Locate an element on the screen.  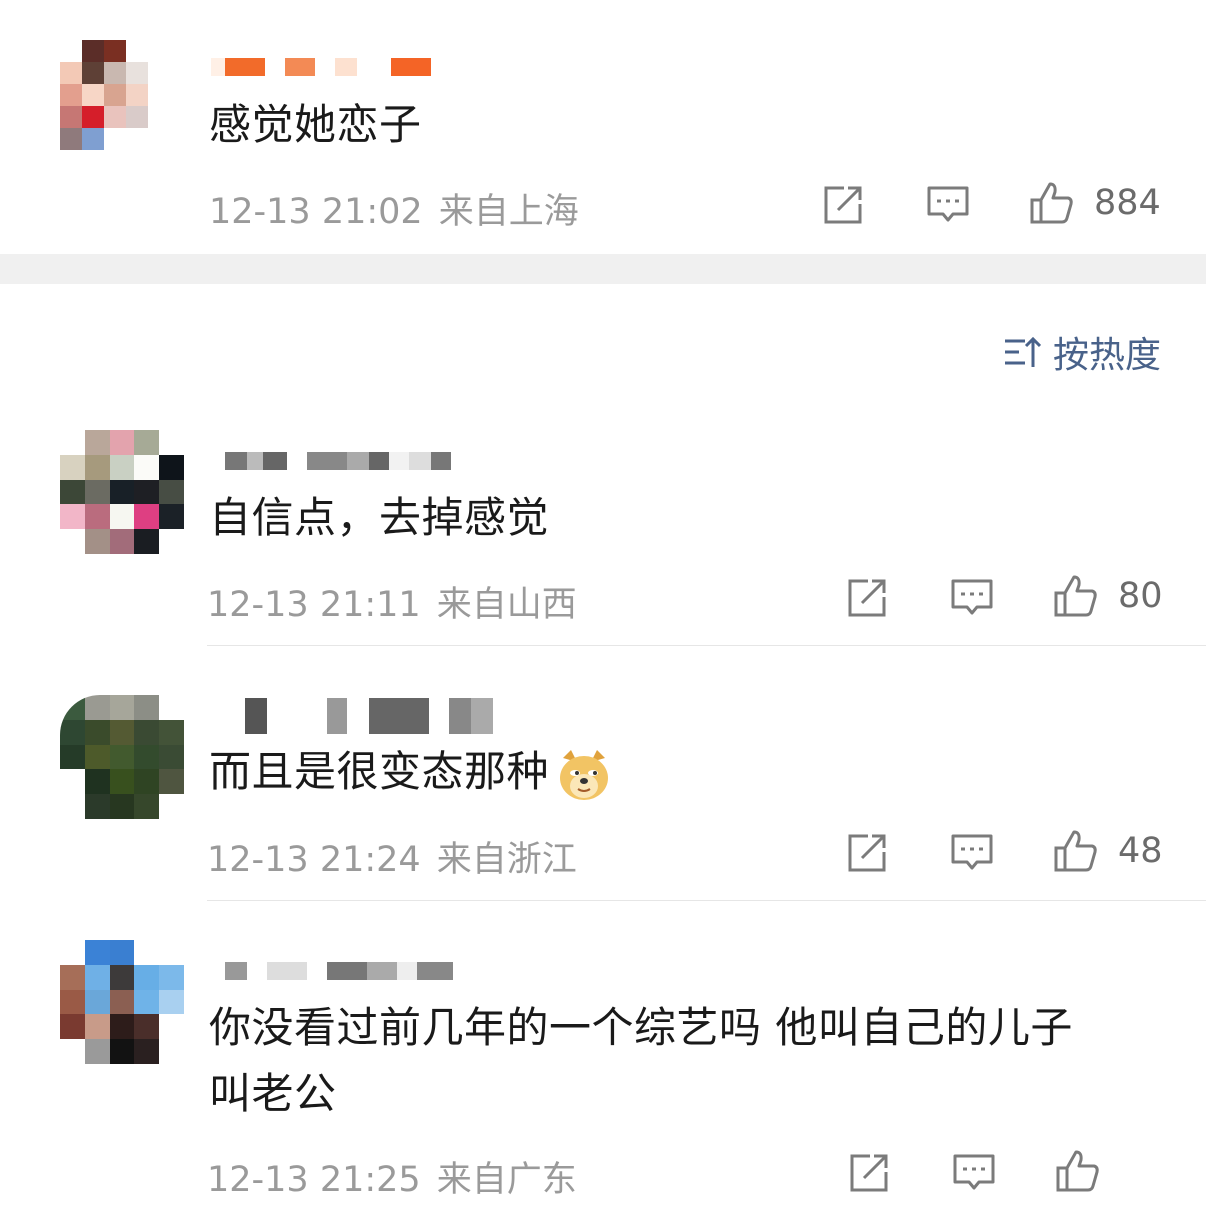
comment-meta: 12-13 21:25 来自广东 is located at coordinates (392, 1176).